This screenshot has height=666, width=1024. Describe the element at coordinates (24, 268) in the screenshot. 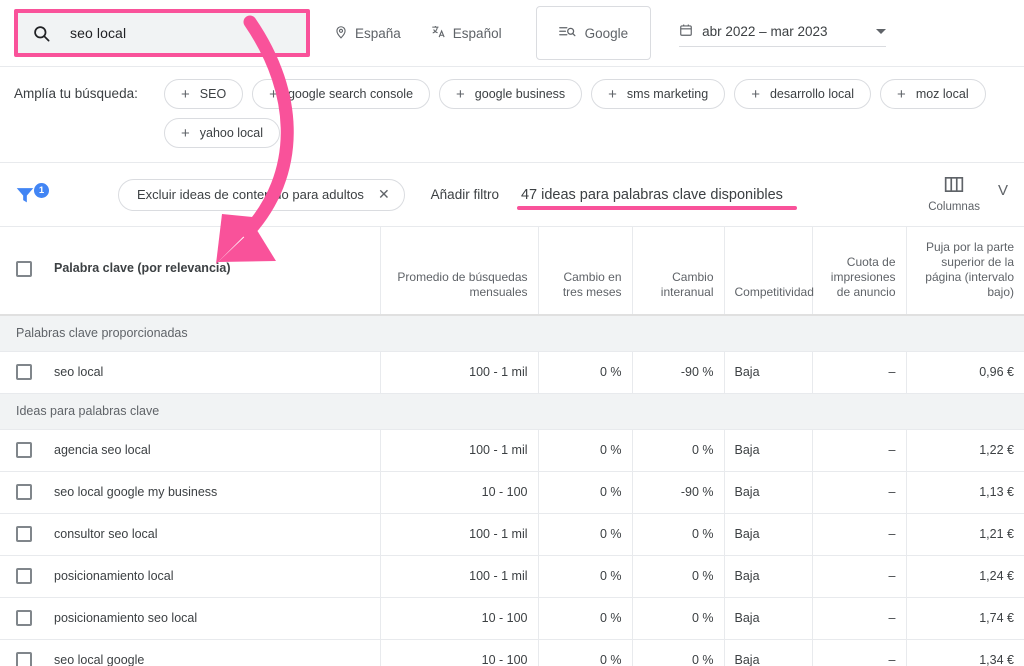

I see `select-all-checkbox` at that location.